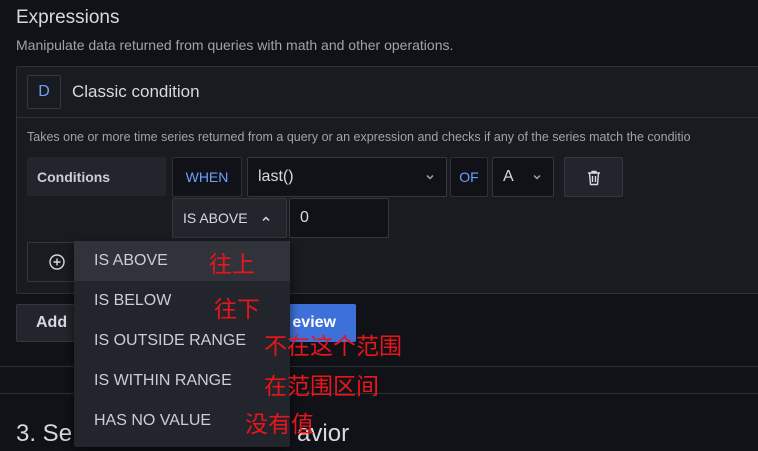 The width and height of the screenshot is (758, 451). I want to click on evaluator-value: IS ABOVE, so click(215, 218).